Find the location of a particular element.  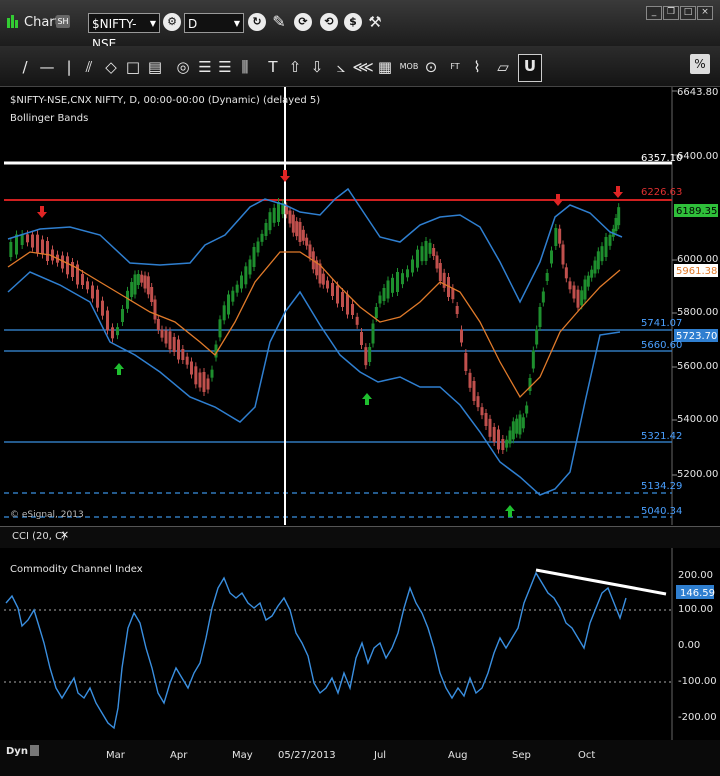

level-label: 5134.29 is located at coordinates (661, 486).